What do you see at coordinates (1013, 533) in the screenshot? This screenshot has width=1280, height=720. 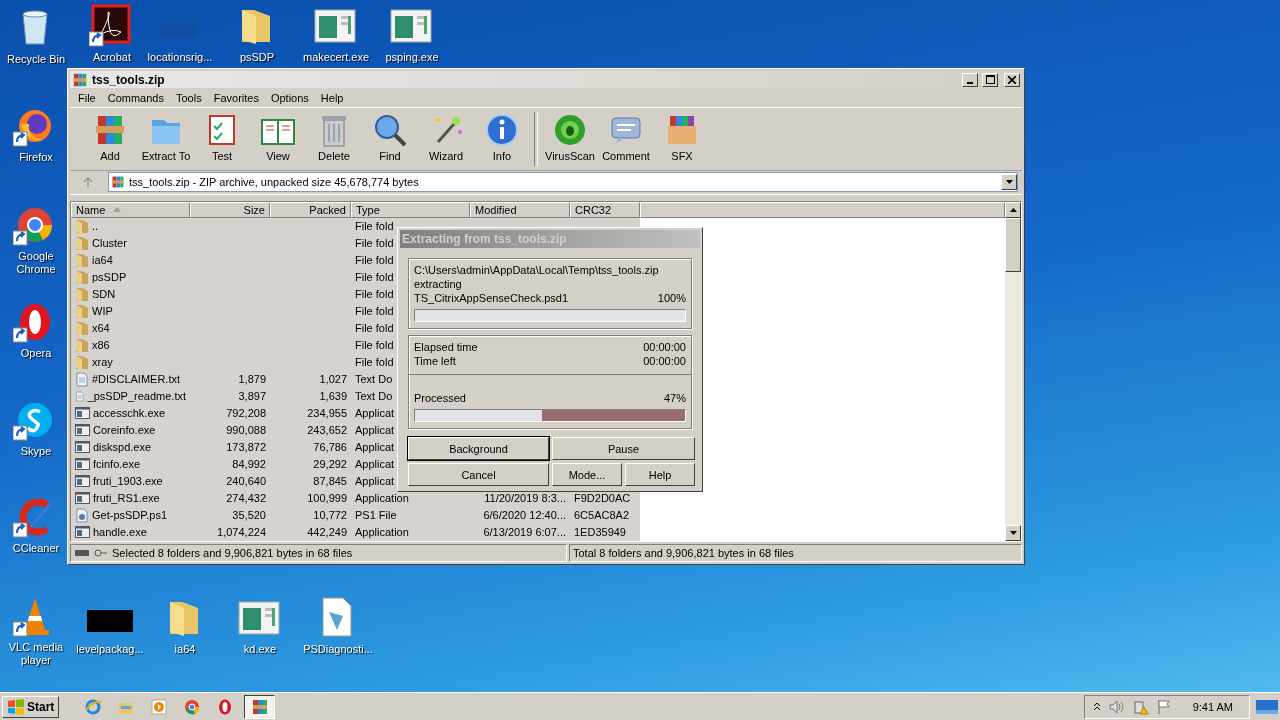 I see `scroll-down-button` at bounding box center [1013, 533].